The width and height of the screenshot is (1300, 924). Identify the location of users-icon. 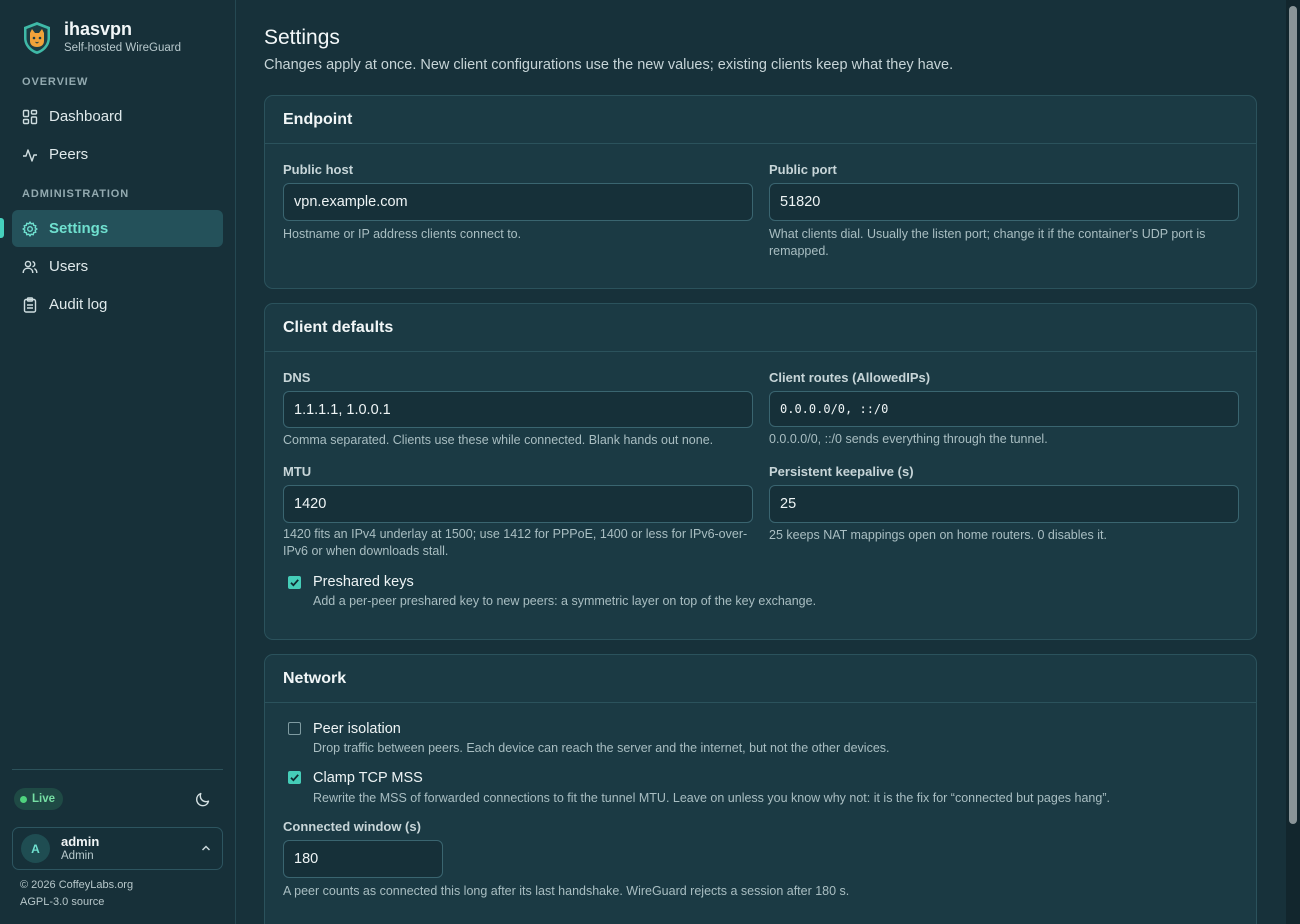
(30, 267).